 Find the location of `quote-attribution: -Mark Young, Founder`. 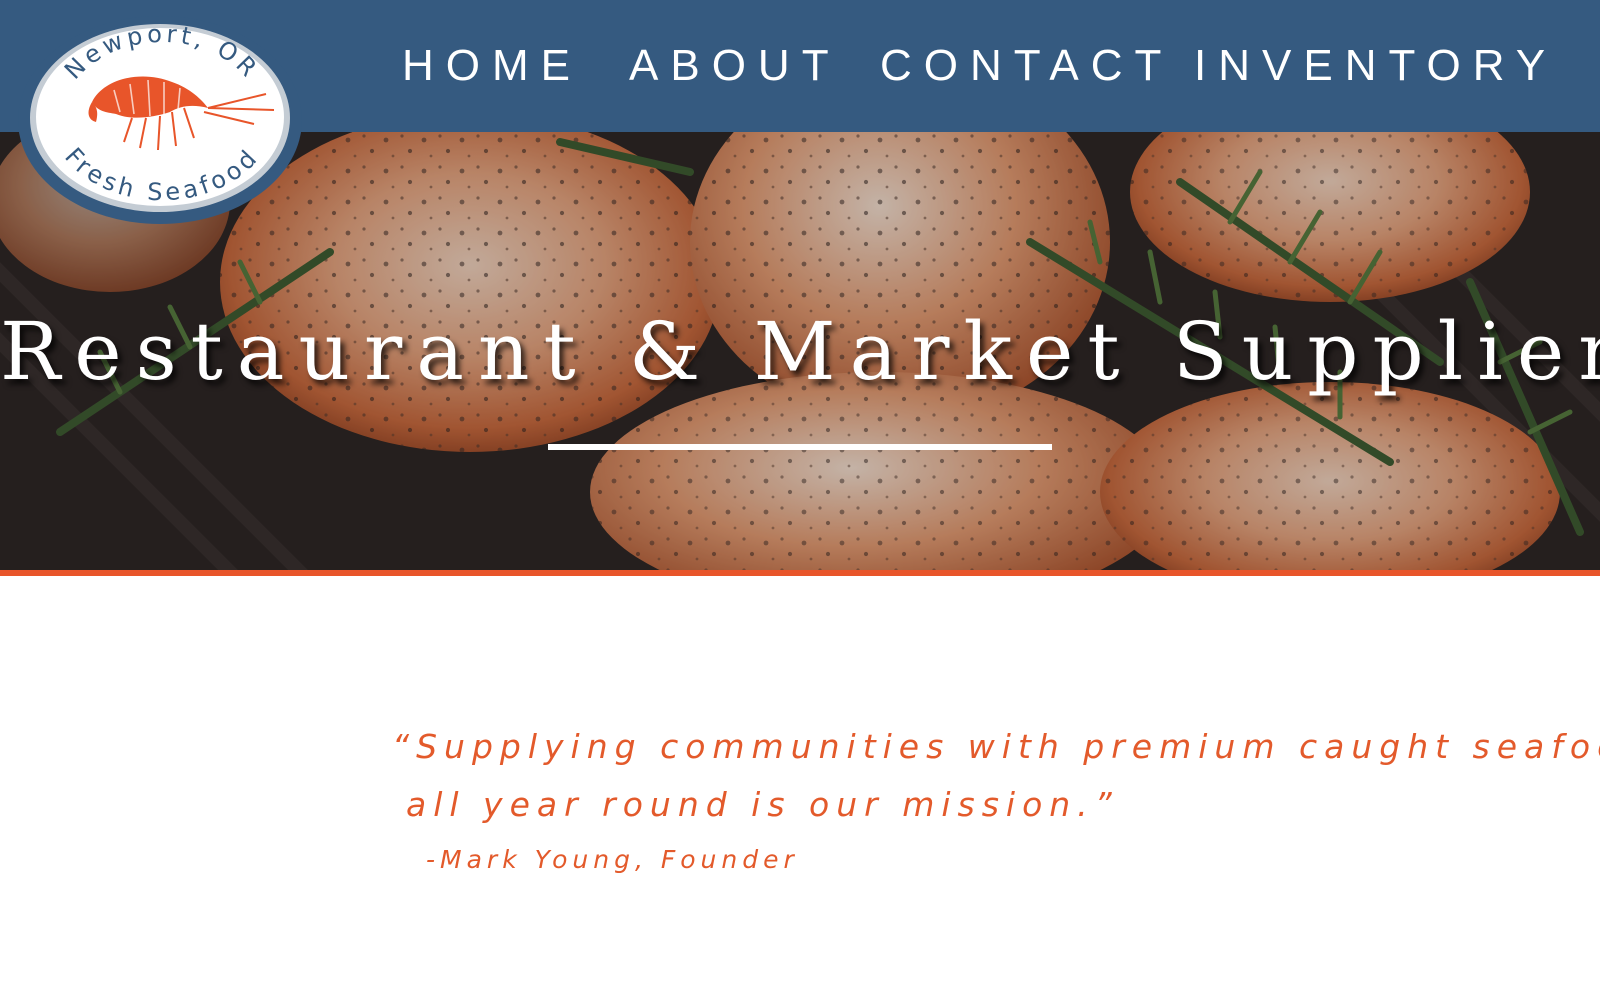

quote-attribution: -Mark Young, Founder is located at coordinates (612, 859).